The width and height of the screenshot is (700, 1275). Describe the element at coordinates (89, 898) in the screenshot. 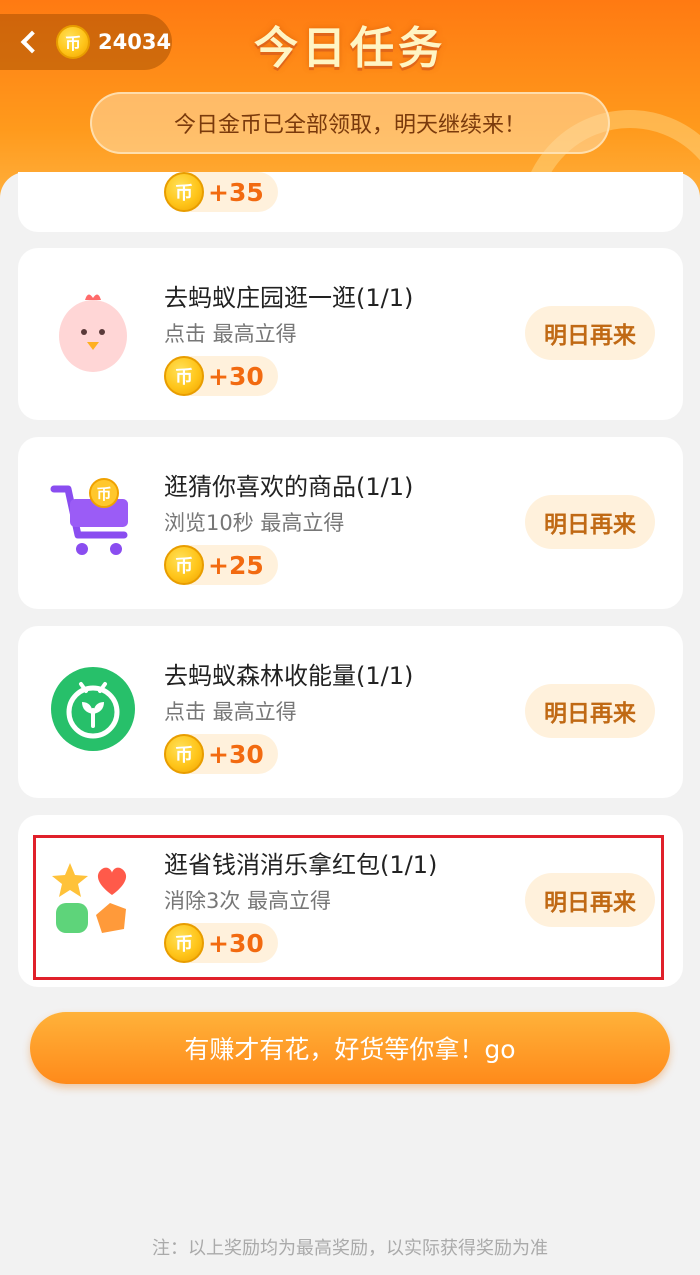

I see `match-game-icon` at that location.